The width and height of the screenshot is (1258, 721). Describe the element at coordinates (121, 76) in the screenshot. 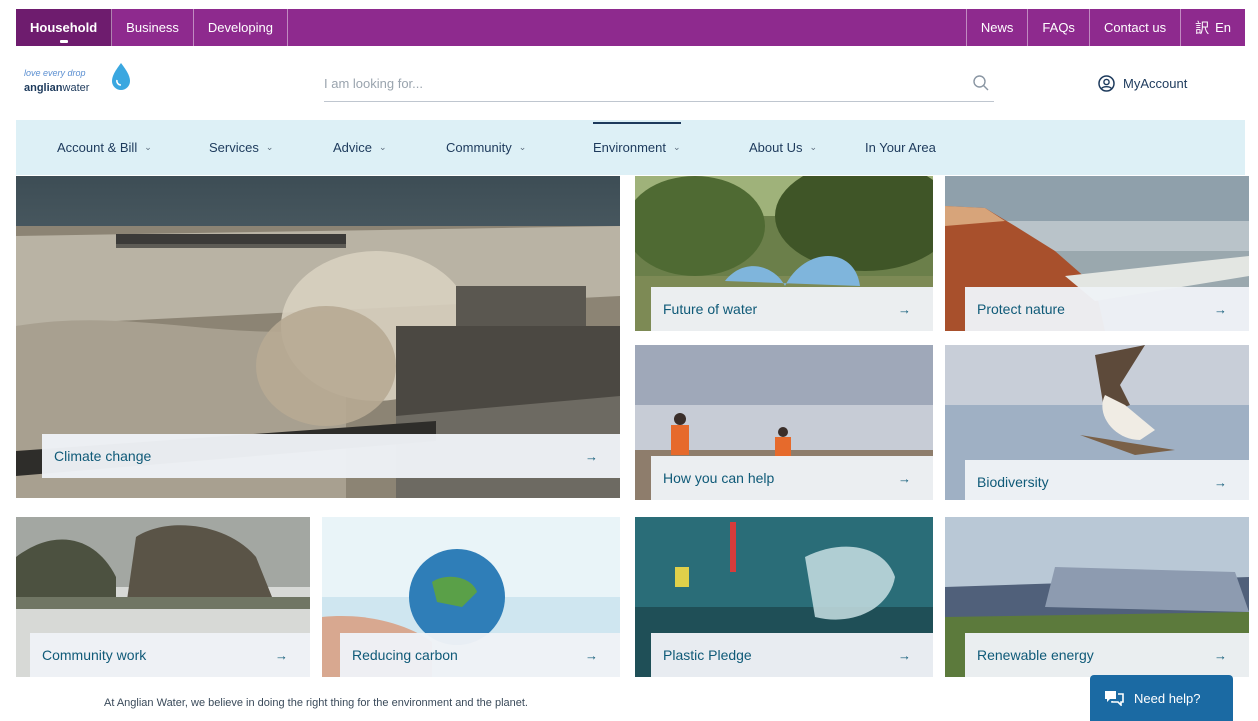

I see `water-drop-icon` at that location.